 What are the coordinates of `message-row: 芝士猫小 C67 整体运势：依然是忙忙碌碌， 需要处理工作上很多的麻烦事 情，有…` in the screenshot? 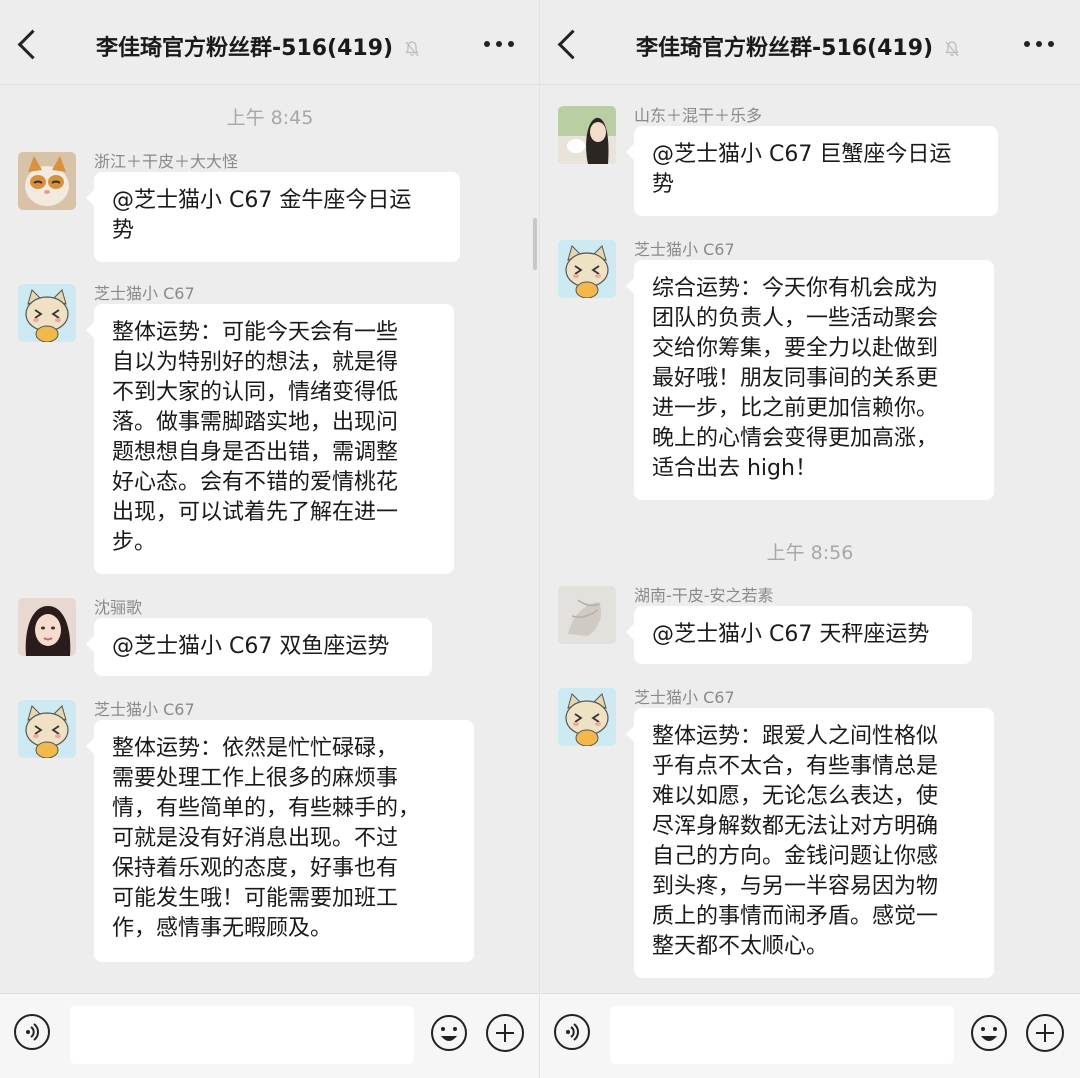 It's located at (273, 832).